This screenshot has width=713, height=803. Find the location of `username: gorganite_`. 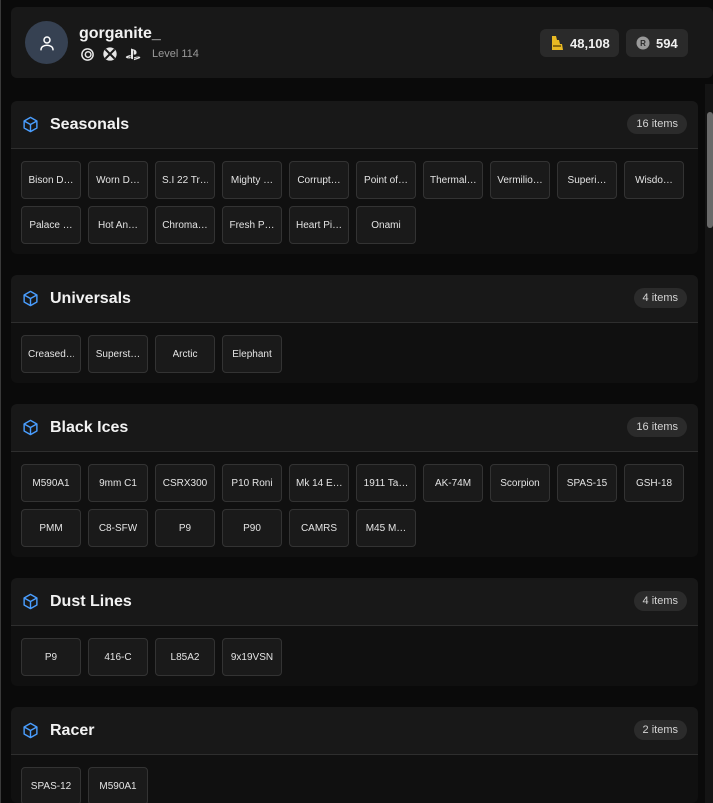

username: gorganite_ is located at coordinates (120, 33).